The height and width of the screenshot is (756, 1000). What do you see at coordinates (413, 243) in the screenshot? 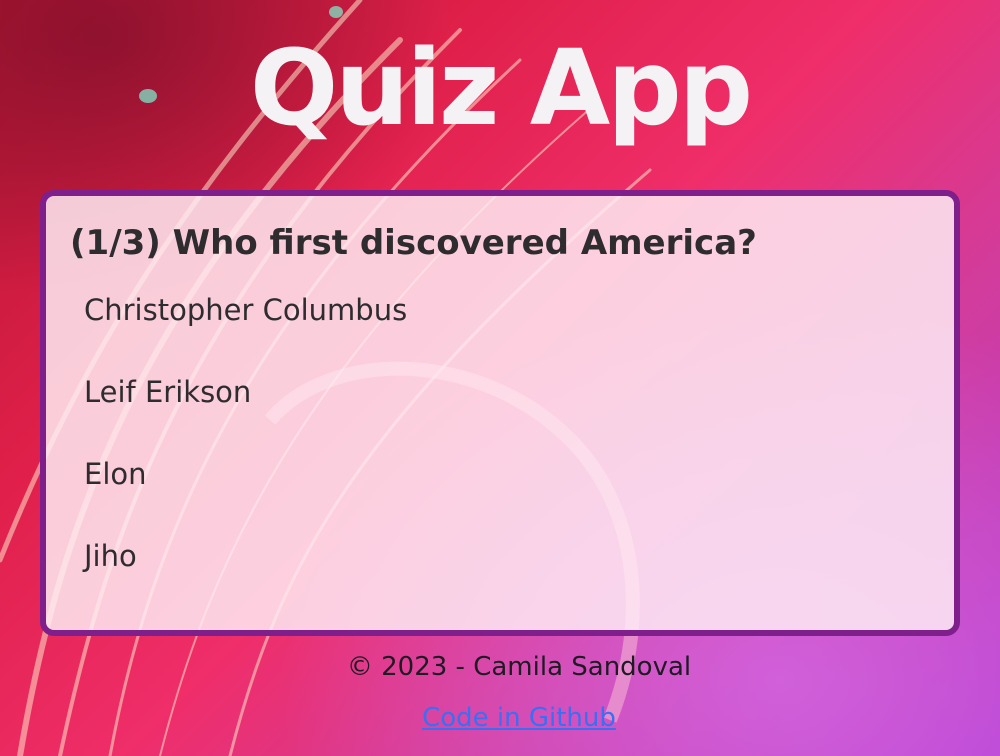
I see `question-text: (1/3) Who first discovered America?` at bounding box center [413, 243].